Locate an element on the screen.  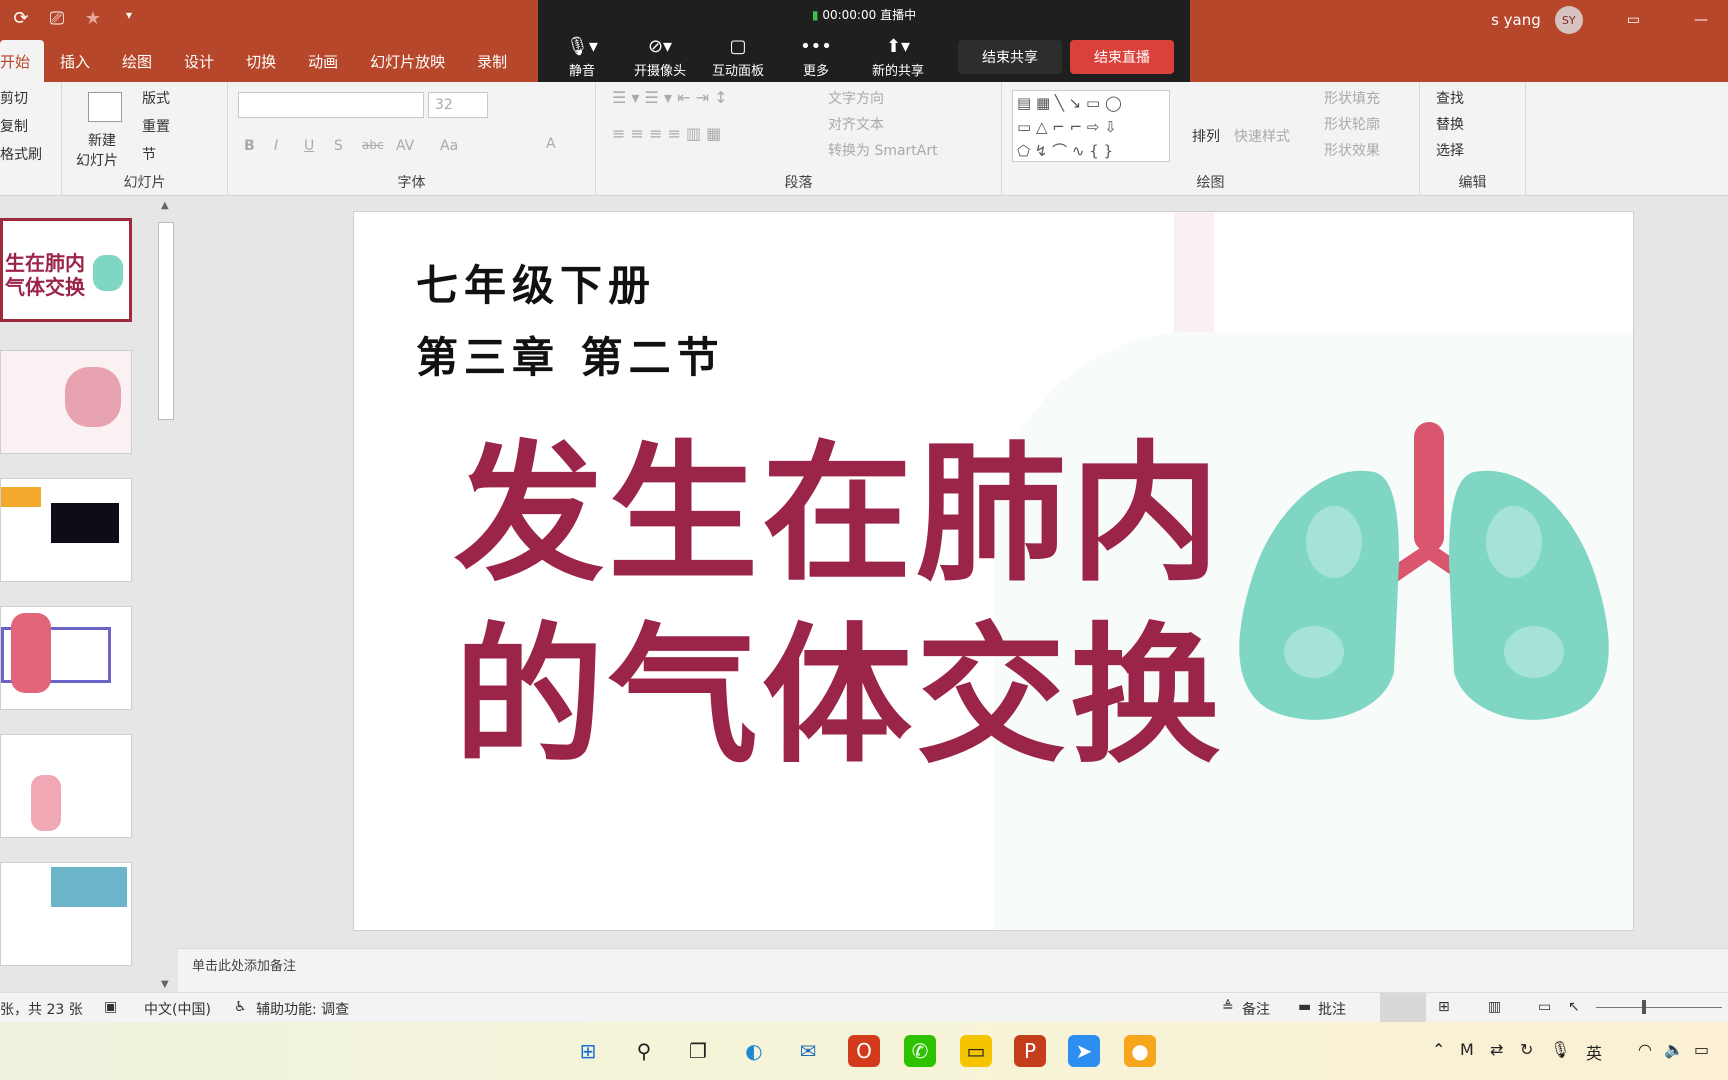
board-button: ▢ 互动面板 is located at coordinates (738, 56).